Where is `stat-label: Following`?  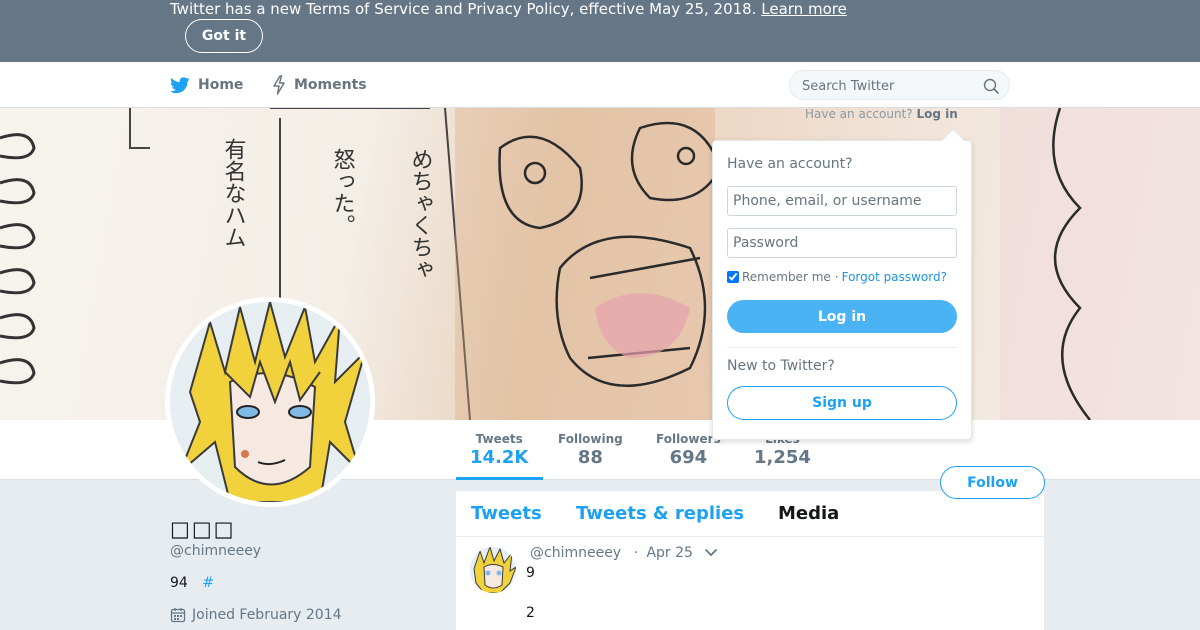 stat-label: Following is located at coordinates (590, 439).